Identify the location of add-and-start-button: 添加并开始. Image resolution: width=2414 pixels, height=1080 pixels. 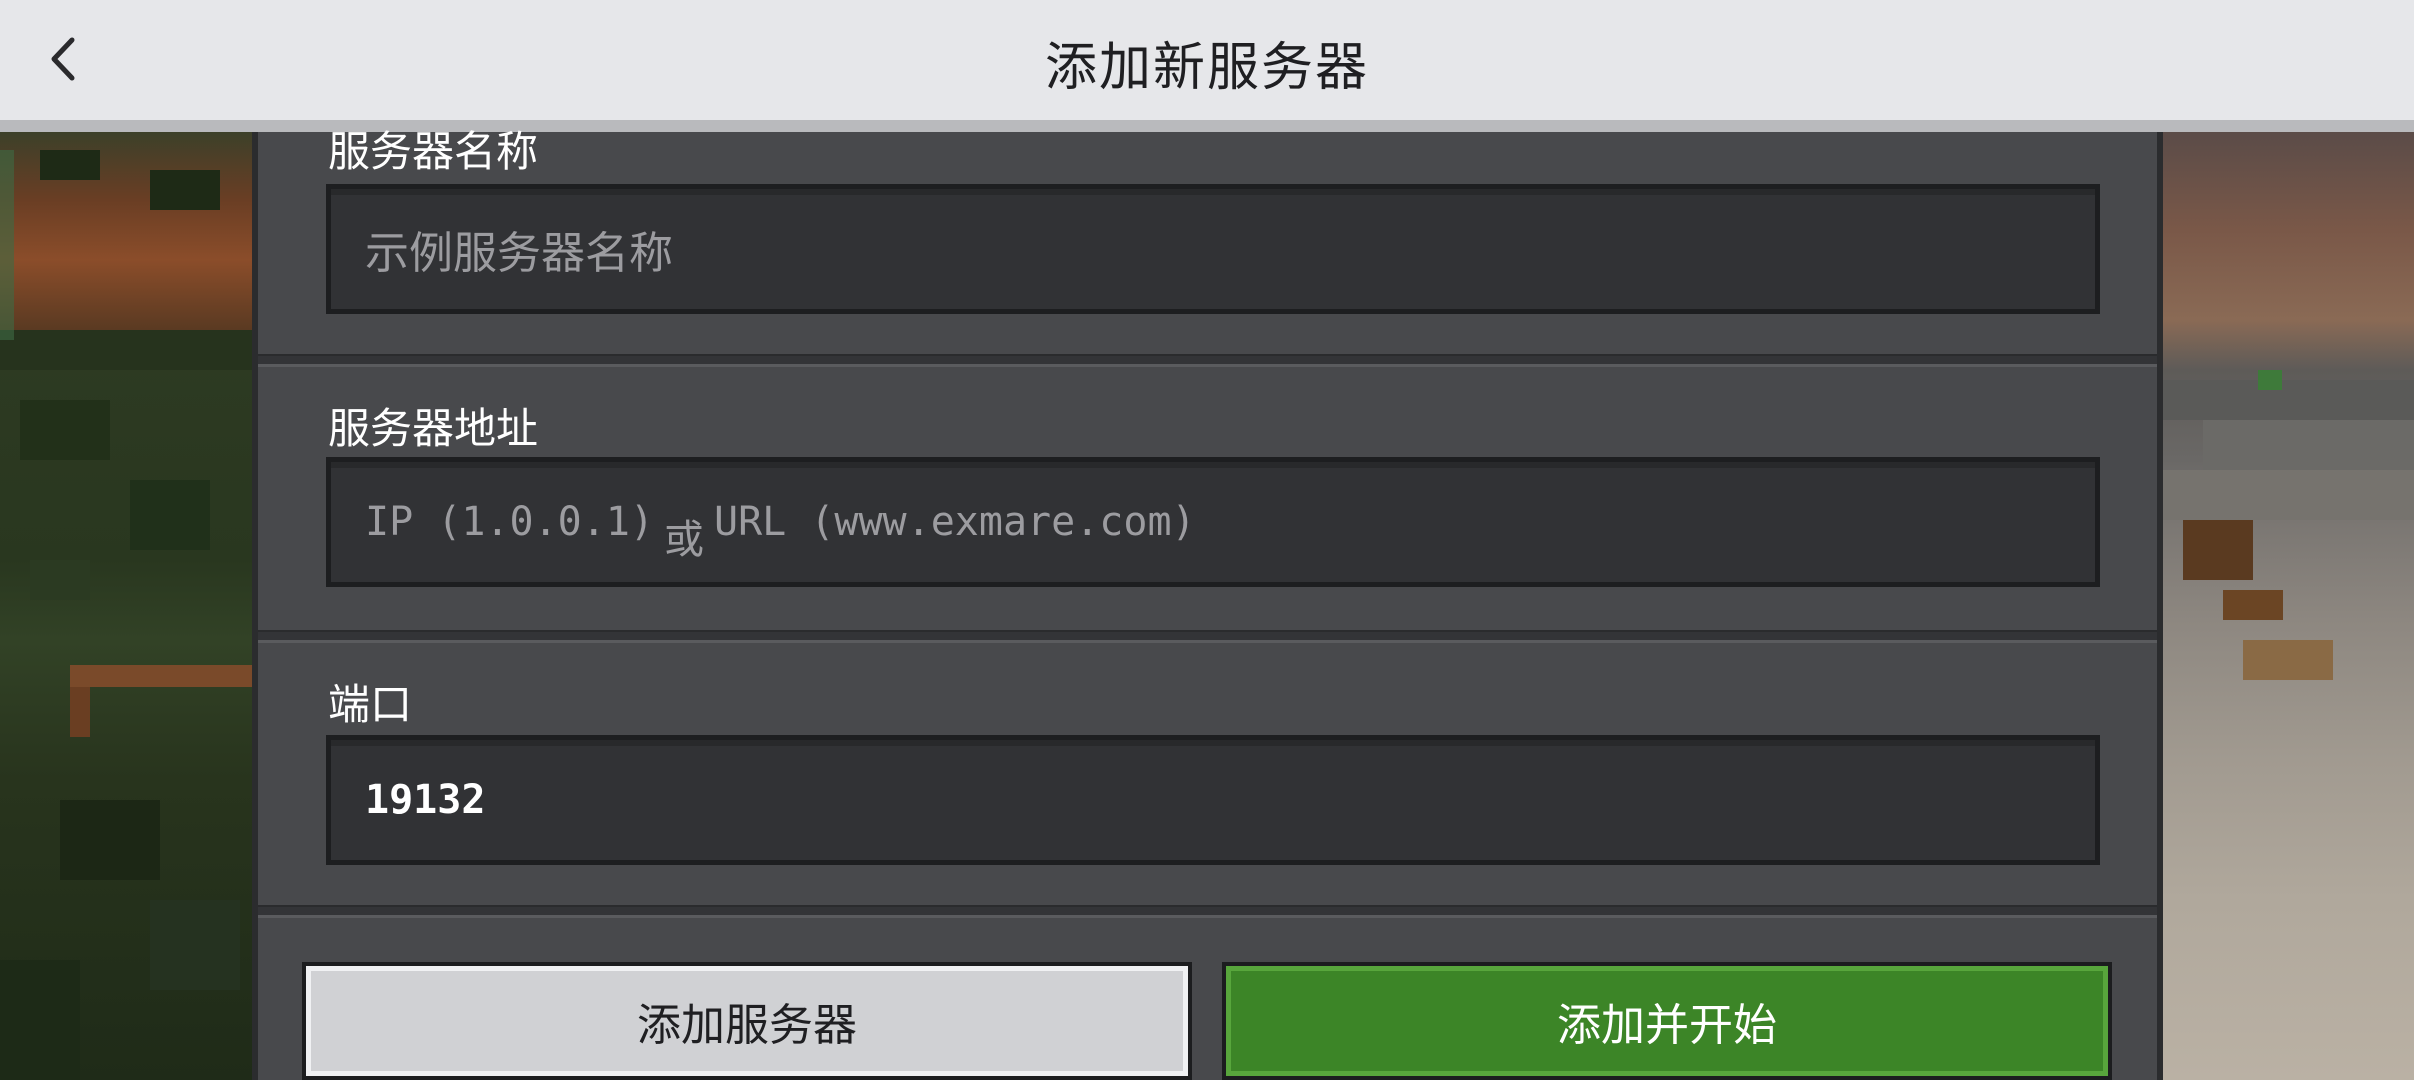
(1667, 1021).